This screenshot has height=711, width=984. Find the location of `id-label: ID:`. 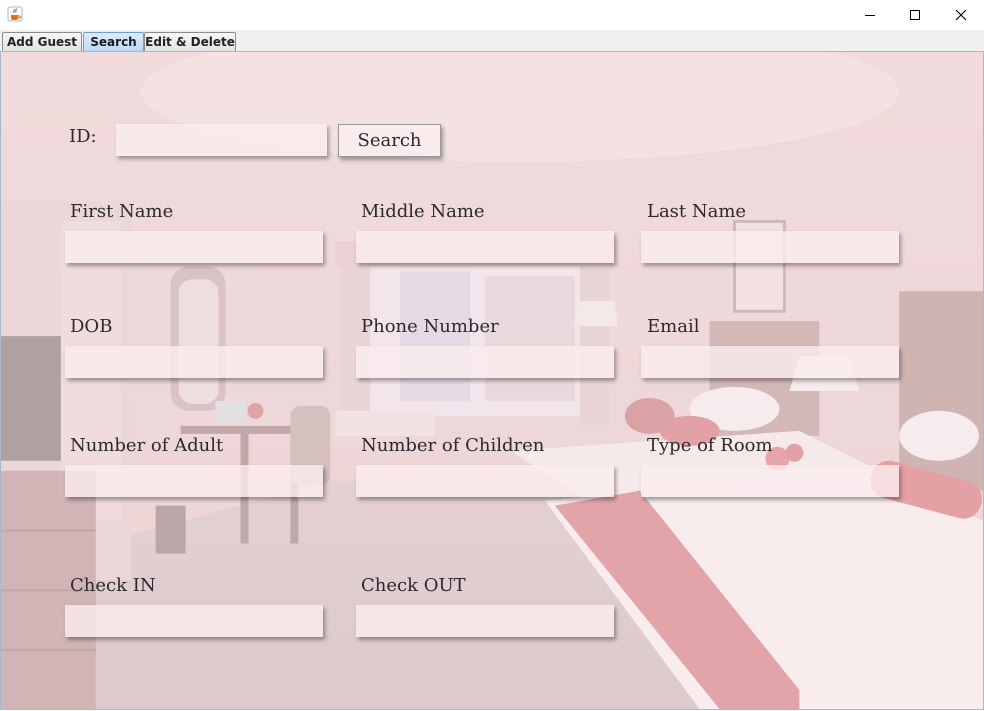

id-label: ID: is located at coordinates (83, 136).